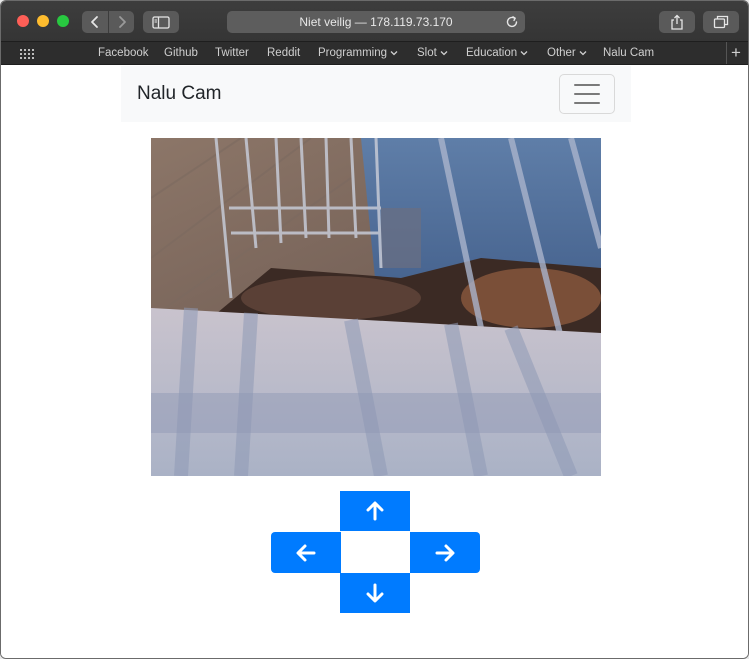 This screenshot has width=749, height=659. I want to click on favorite-label: Other, so click(561, 53).